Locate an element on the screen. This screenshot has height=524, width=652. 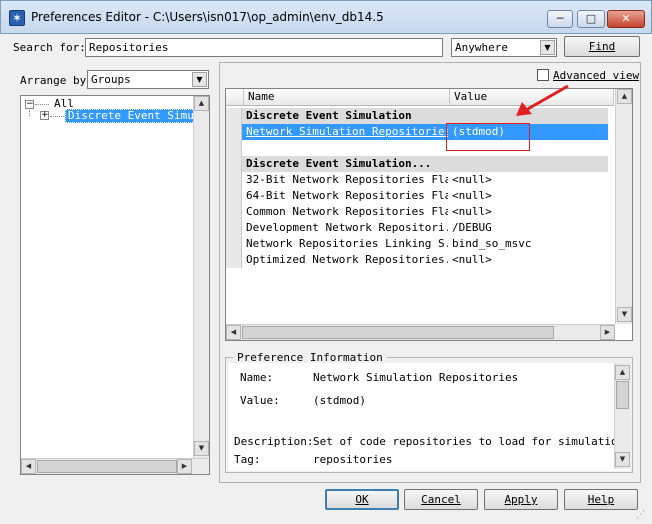
expand-icon: + is located at coordinates (44, 115).